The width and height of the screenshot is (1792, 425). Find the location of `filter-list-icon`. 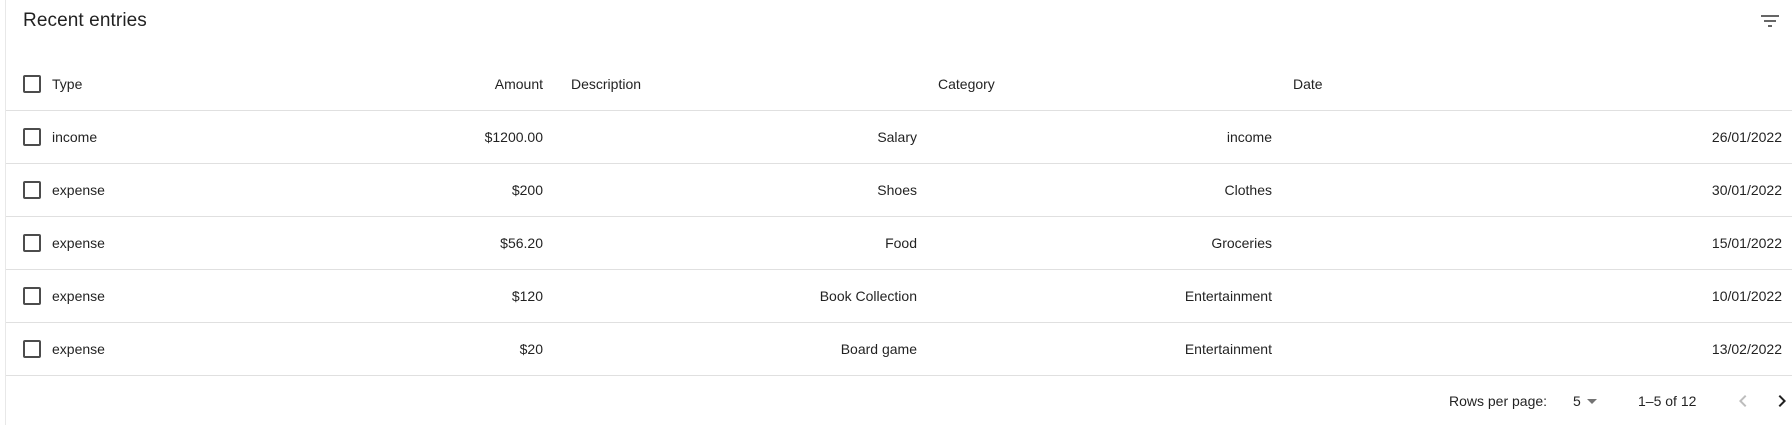

filter-list-icon is located at coordinates (1770, 21).